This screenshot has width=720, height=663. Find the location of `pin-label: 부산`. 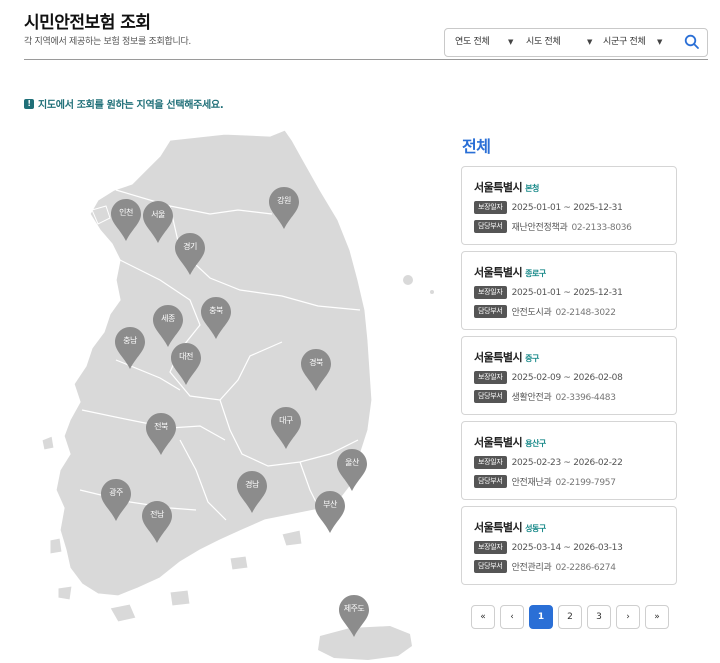

pin-label: 부산 is located at coordinates (330, 504).